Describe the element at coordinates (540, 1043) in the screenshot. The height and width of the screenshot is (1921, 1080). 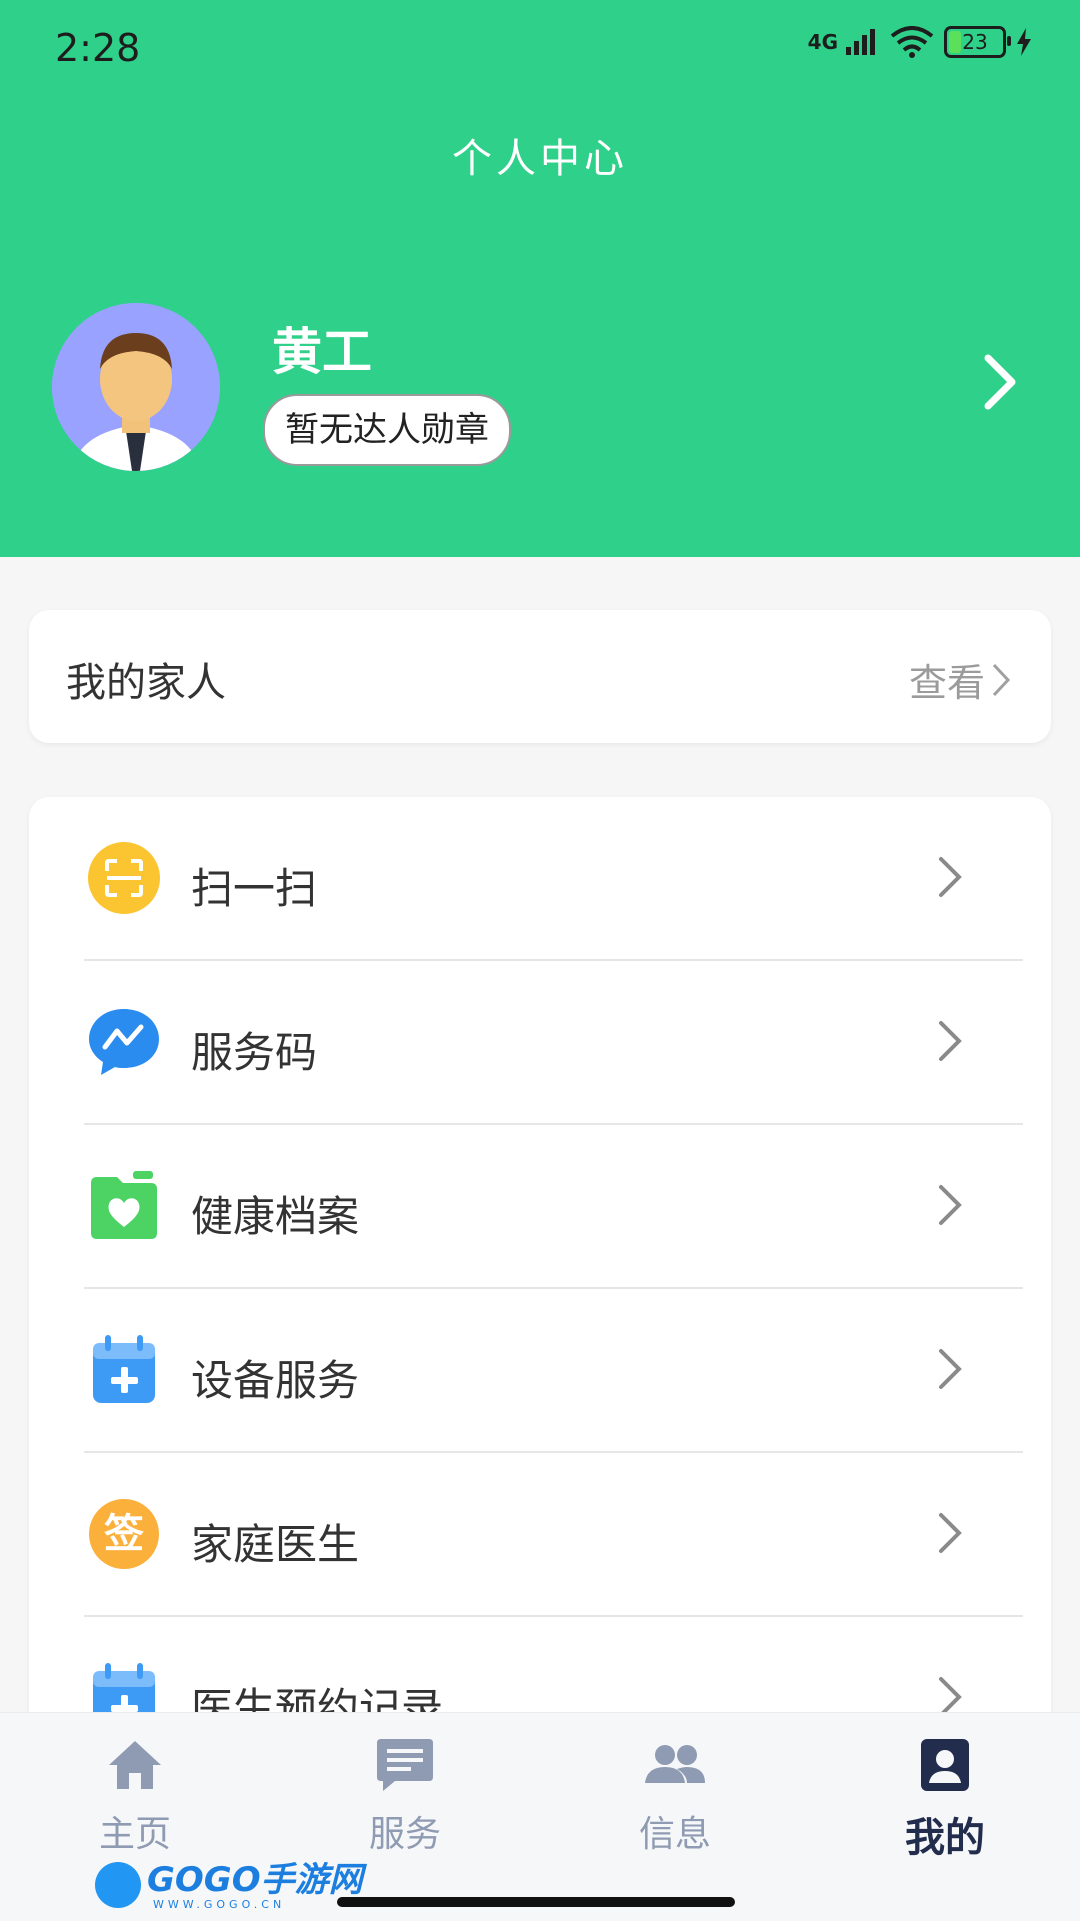
I see `menu-item-service-code: 服务码` at that location.